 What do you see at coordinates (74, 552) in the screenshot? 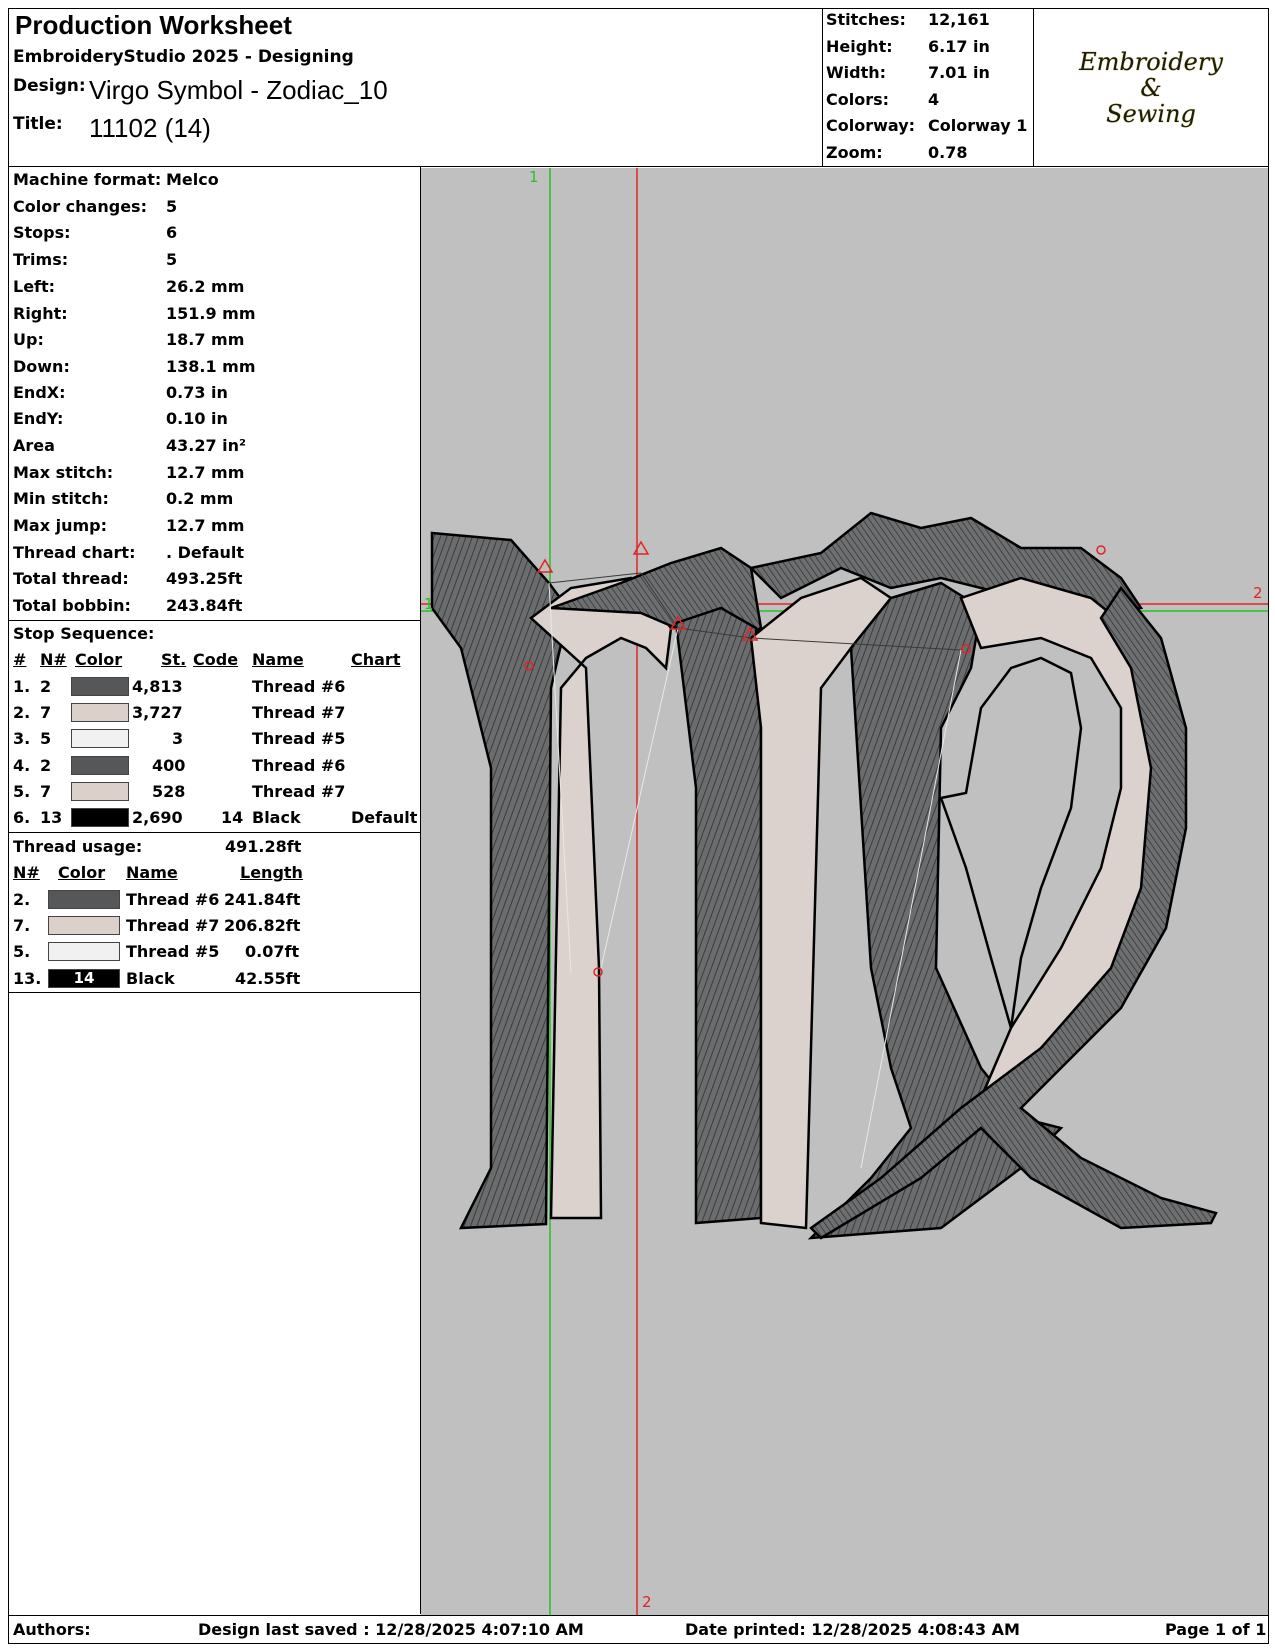
I see `info-label: Thread chart:` at bounding box center [74, 552].